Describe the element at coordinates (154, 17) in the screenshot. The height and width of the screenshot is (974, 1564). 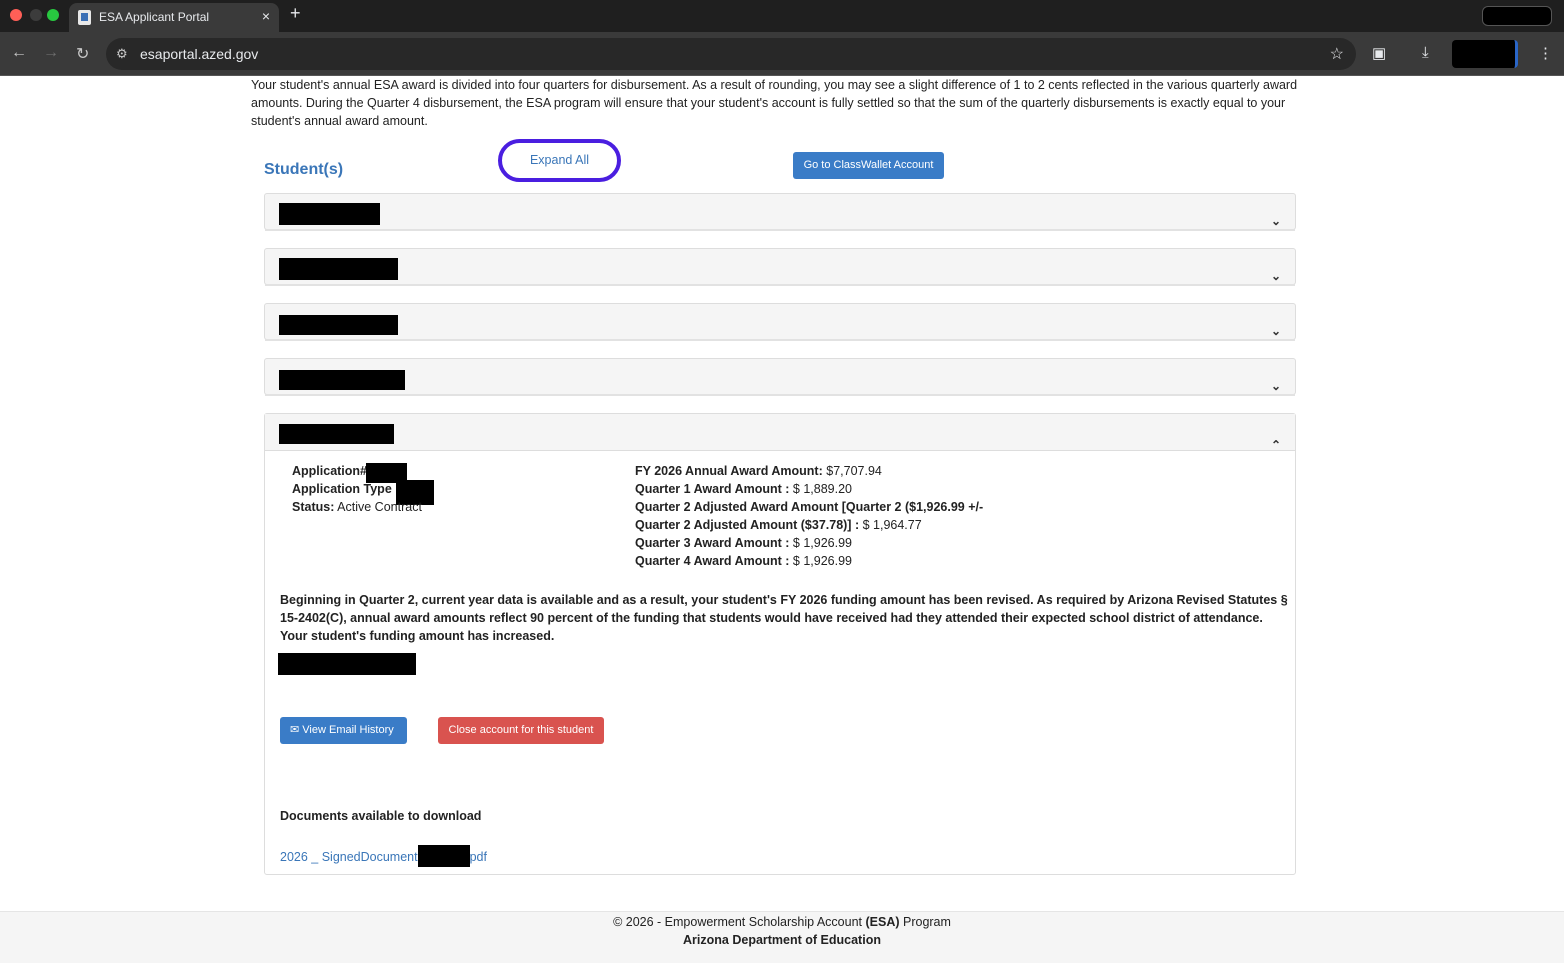
I see `tab-title: ESA Applicant Portal` at that location.